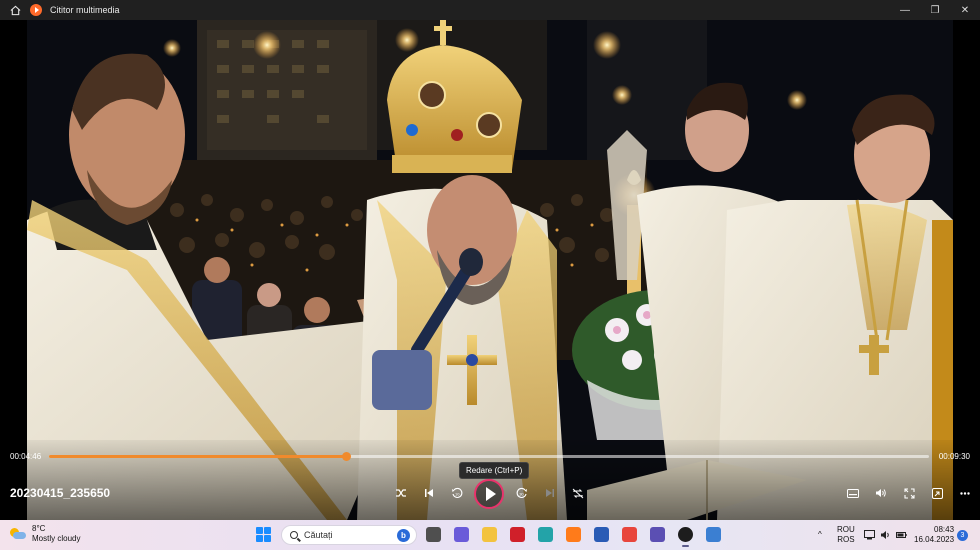 This screenshot has height=550, width=980. Describe the element at coordinates (494, 470) in the screenshot. I see `play-tooltip: Redare (Ctrl+P)` at that location.